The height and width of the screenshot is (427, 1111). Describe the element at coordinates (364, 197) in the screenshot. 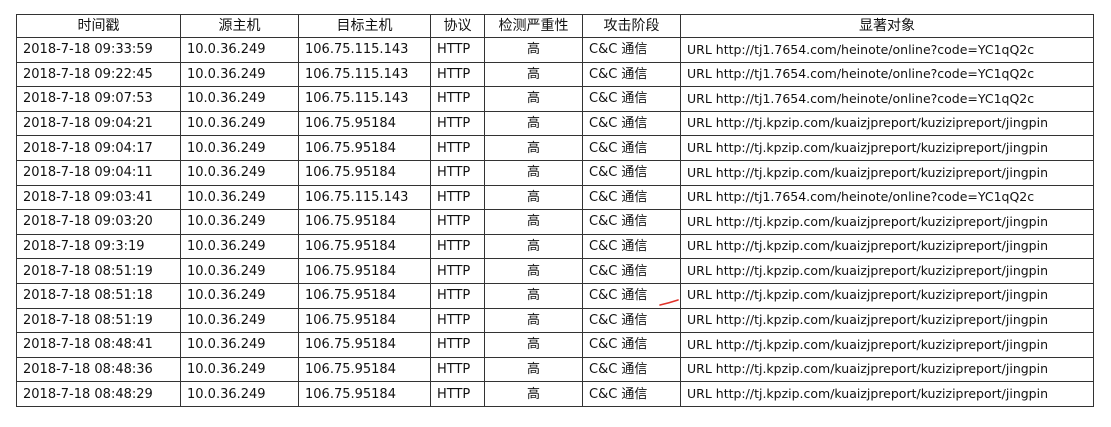

I see `cell-destination-host: 106.75.115.143` at that location.